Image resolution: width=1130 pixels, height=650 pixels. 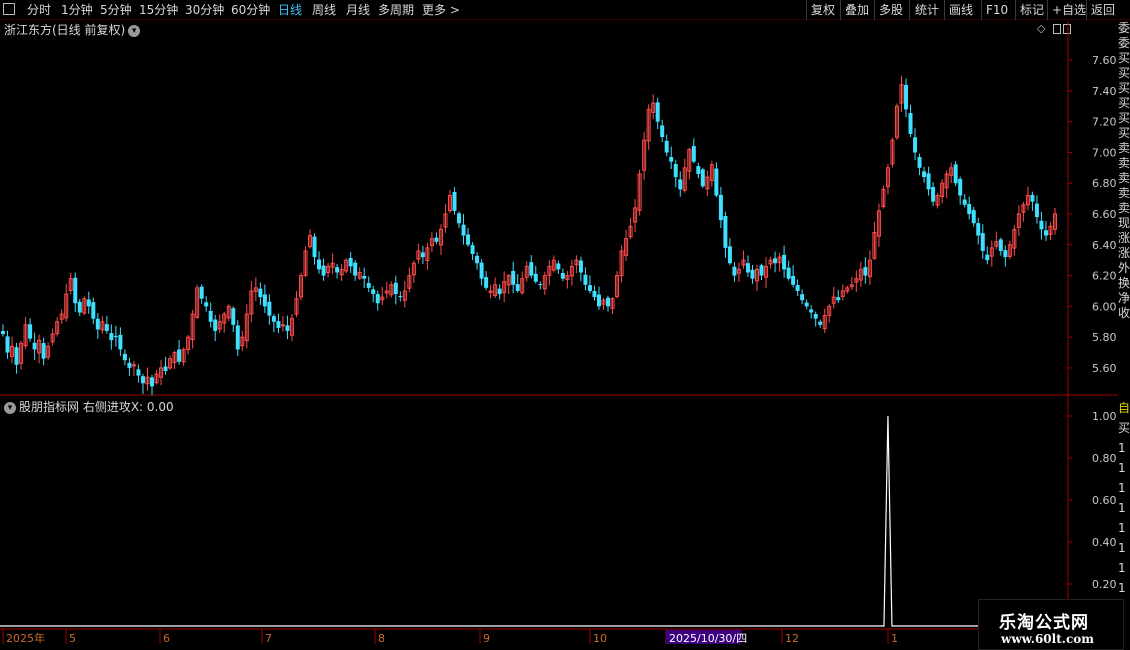 What do you see at coordinates (600, 638) in the screenshot?
I see `x-axis-label: 10` at bounding box center [600, 638].